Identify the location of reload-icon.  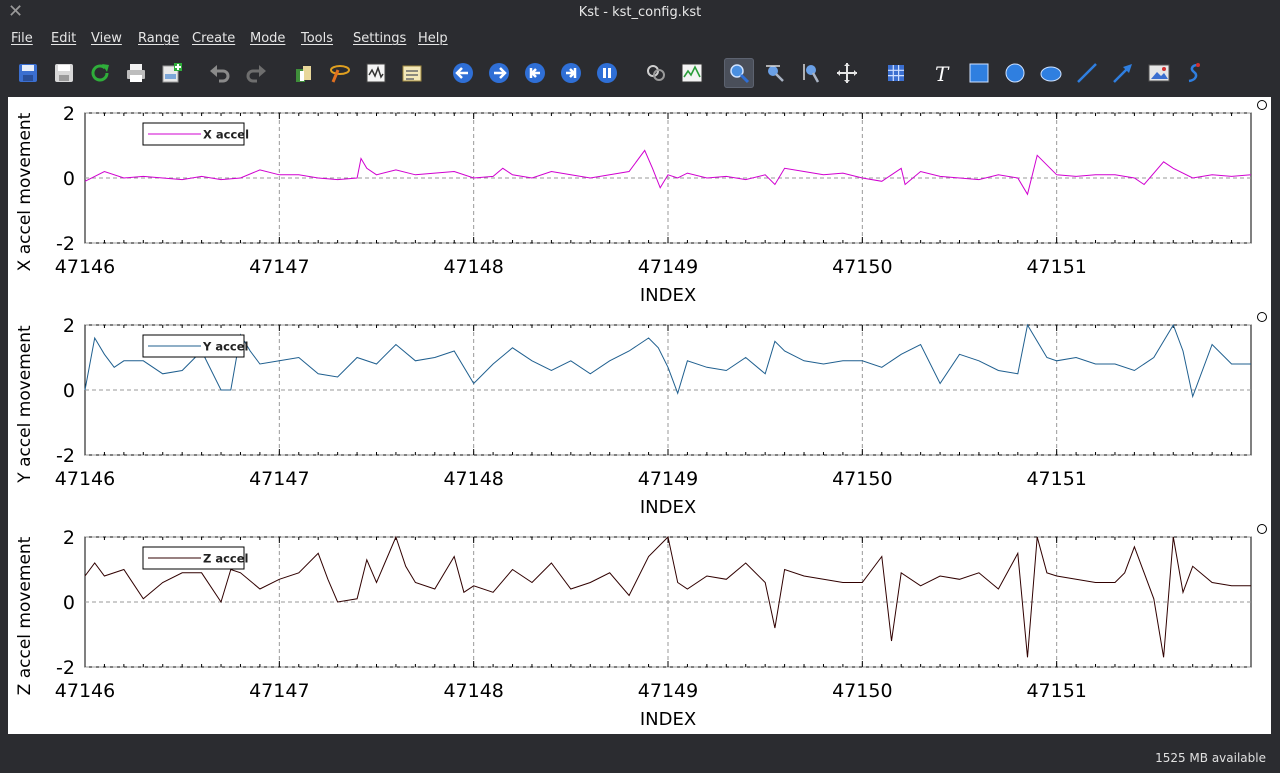
(100, 73).